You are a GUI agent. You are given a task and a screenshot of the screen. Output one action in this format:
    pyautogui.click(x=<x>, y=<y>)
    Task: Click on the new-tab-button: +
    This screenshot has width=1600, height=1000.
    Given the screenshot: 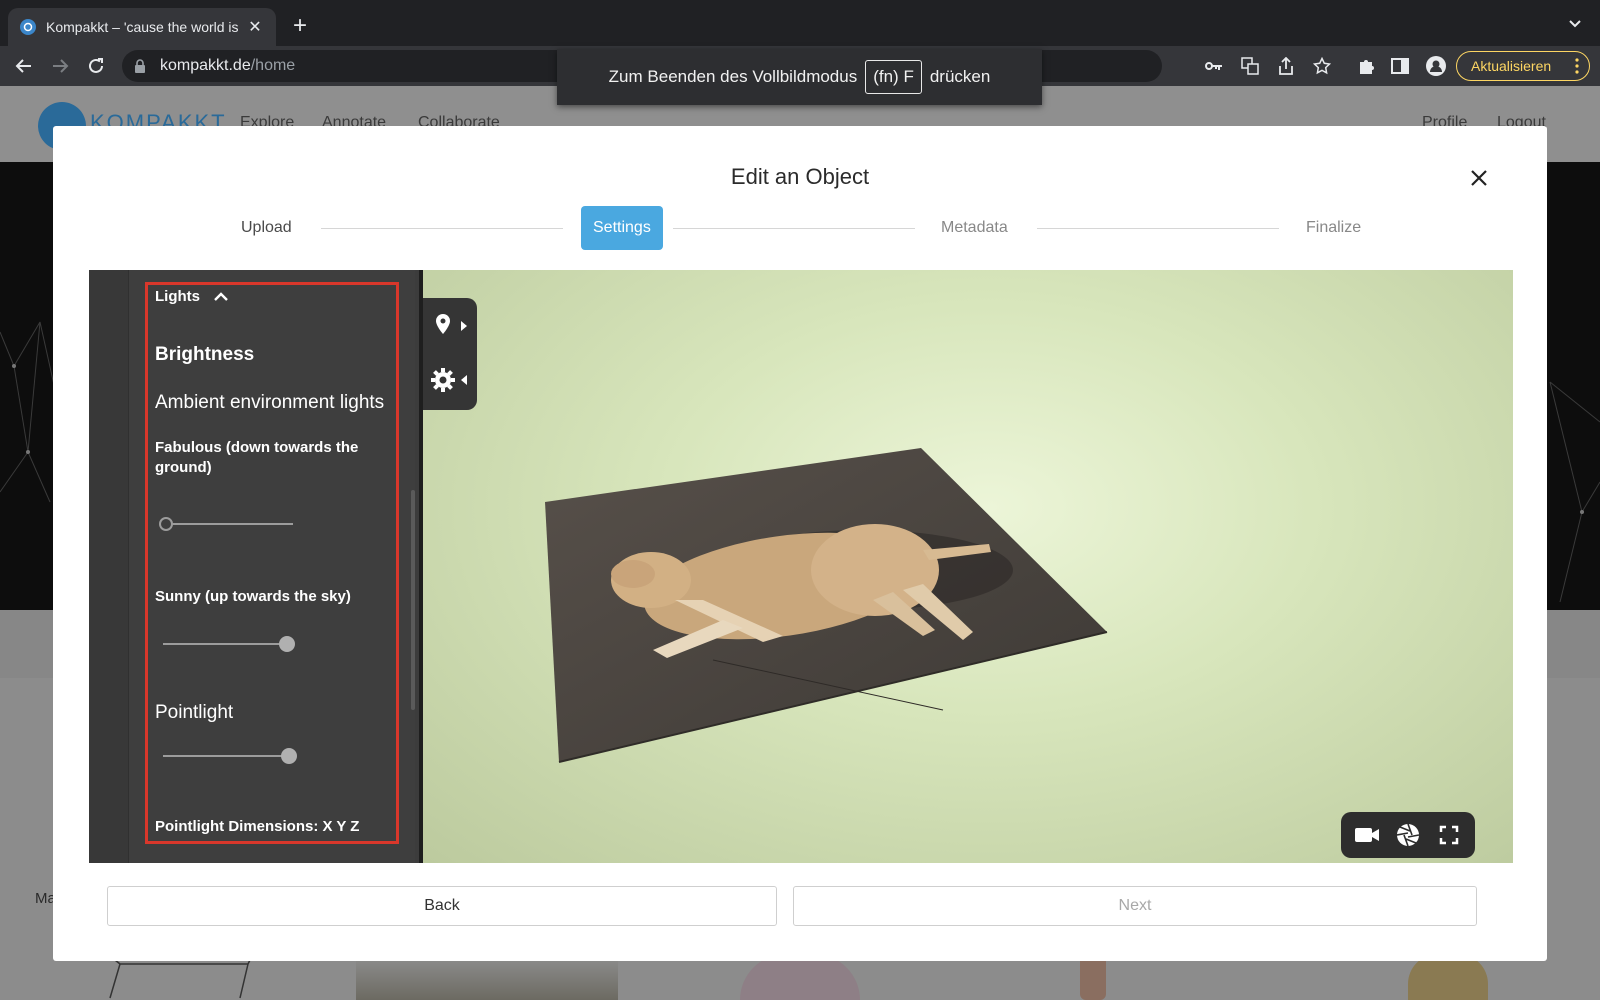 What is the action you would take?
    pyautogui.click(x=300, y=26)
    